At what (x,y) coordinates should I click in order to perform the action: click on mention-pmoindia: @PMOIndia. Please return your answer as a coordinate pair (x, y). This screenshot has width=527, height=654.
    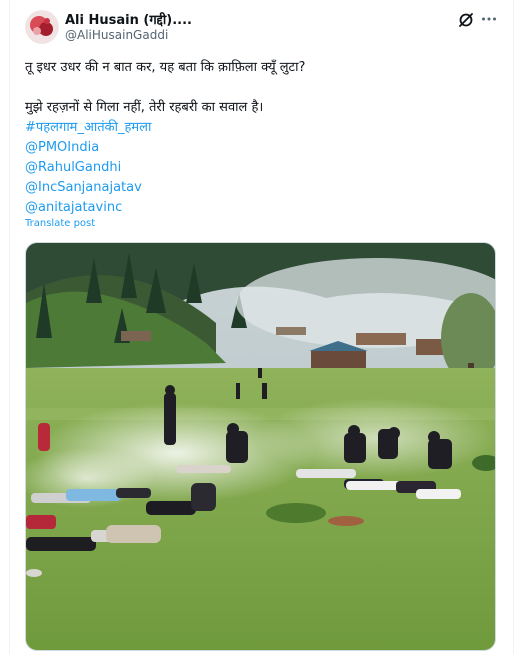
    Looking at the image, I should click on (260, 148).